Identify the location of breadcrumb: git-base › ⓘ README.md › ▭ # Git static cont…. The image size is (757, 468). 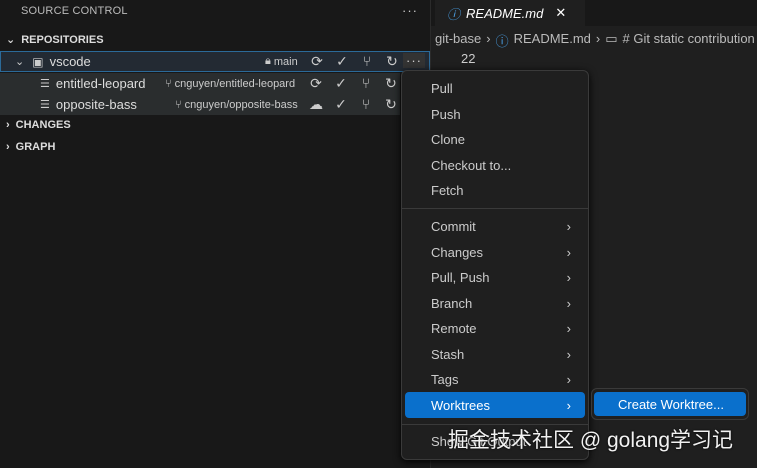
(595, 40).